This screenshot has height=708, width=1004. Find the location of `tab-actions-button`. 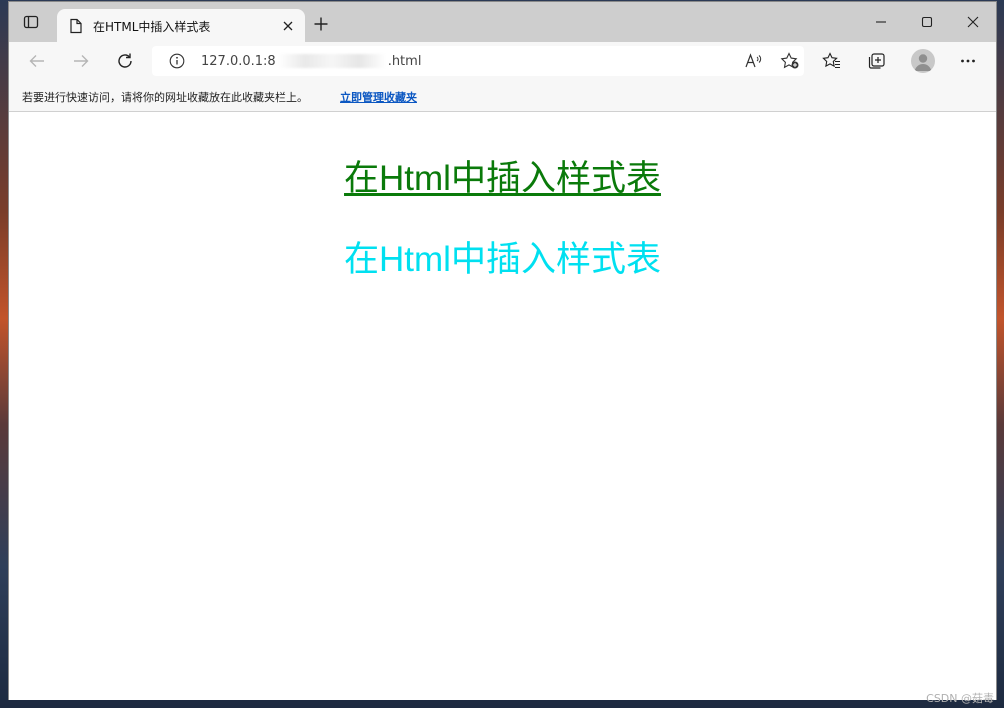

tab-actions-button is located at coordinates (31, 22).